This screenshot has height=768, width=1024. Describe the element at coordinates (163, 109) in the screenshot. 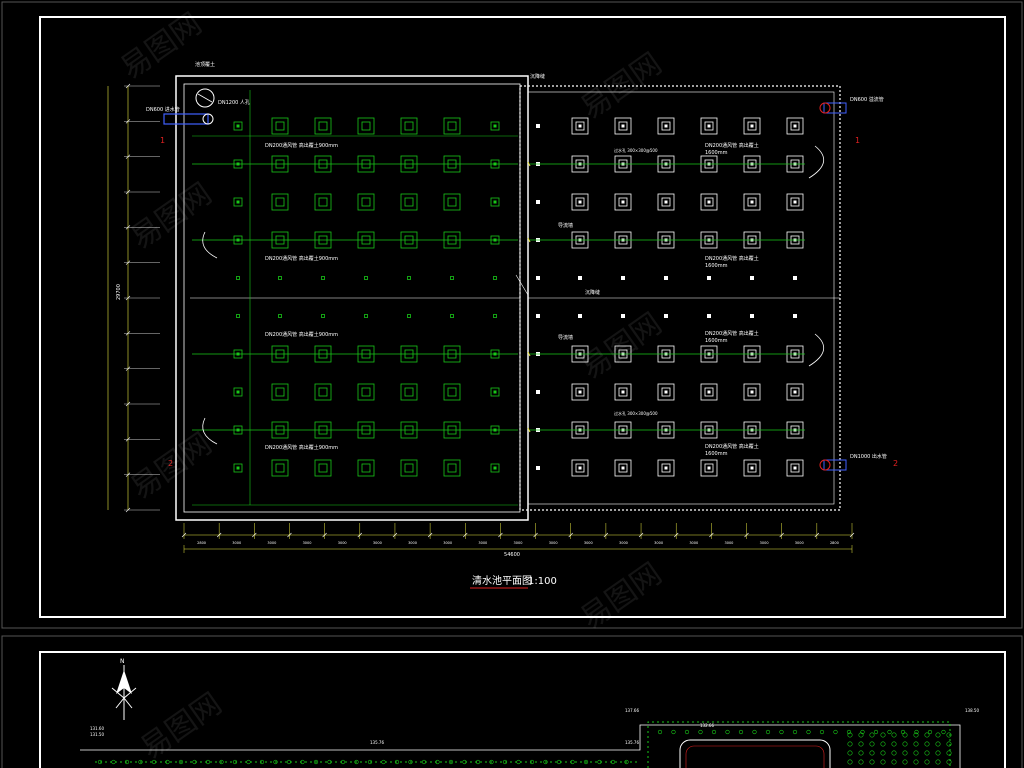

I see `inlet-pipe-label: DN600 进水管` at that location.